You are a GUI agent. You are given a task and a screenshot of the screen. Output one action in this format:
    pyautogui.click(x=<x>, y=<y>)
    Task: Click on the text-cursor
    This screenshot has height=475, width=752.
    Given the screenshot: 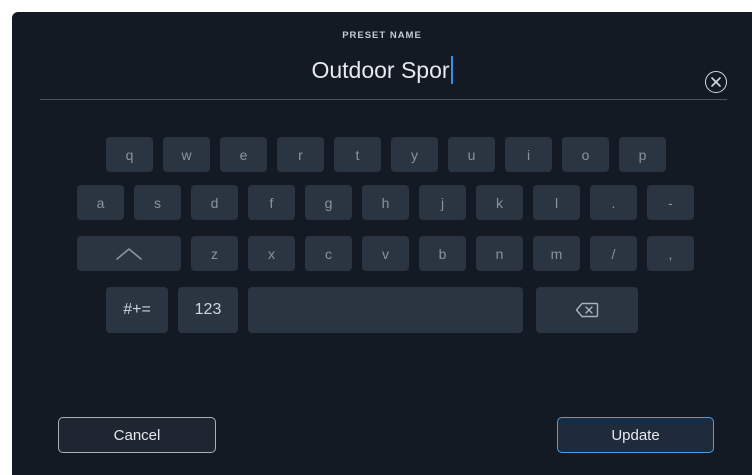 What is the action you would take?
    pyautogui.click(x=451, y=70)
    